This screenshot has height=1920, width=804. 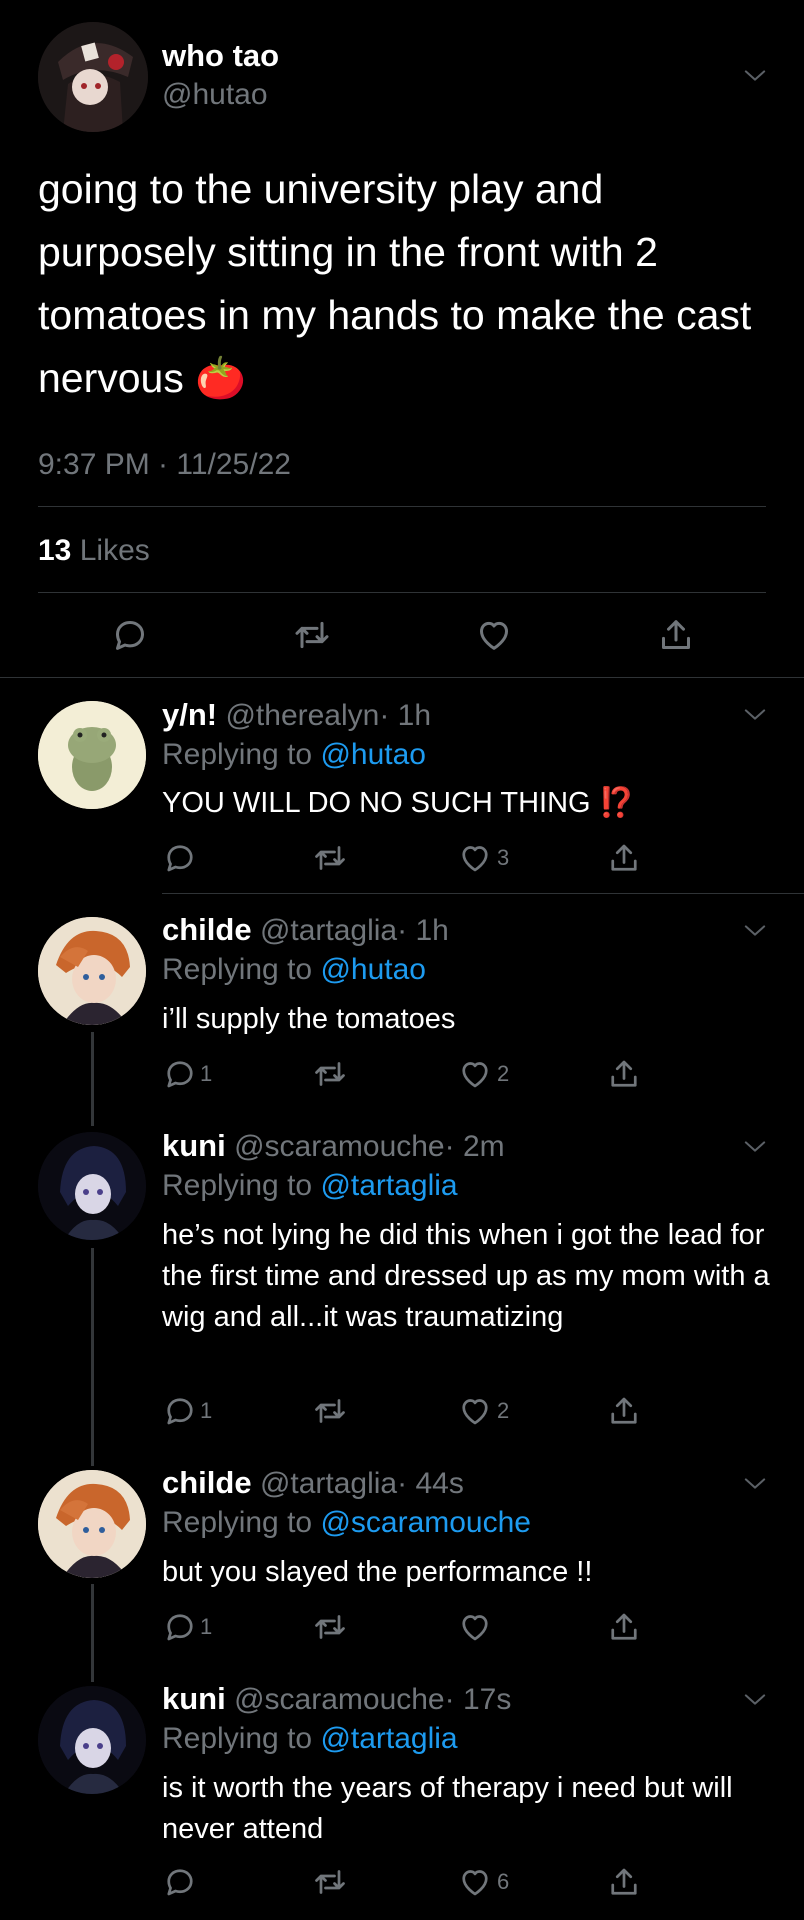 I want to click on tweet-timestamp: 9:37 PM · 11/25/22, so click(x=164, y=464).